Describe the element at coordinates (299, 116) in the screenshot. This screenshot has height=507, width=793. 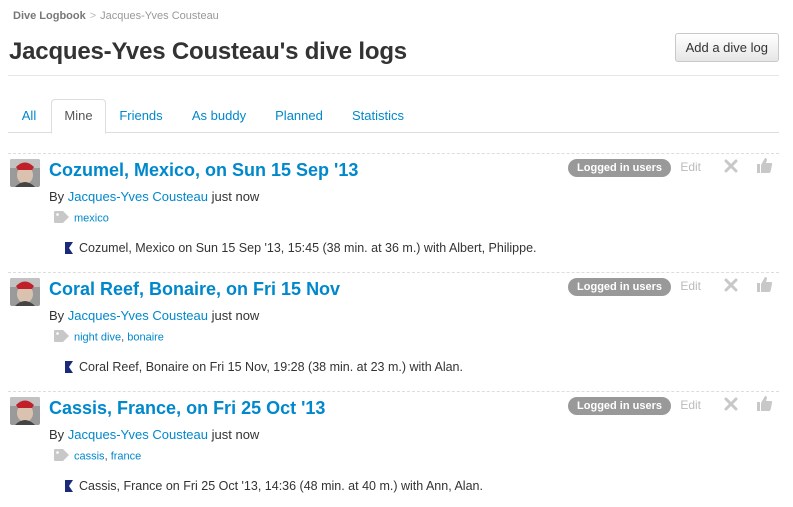
I see `tab-planned: Planned` at that location.